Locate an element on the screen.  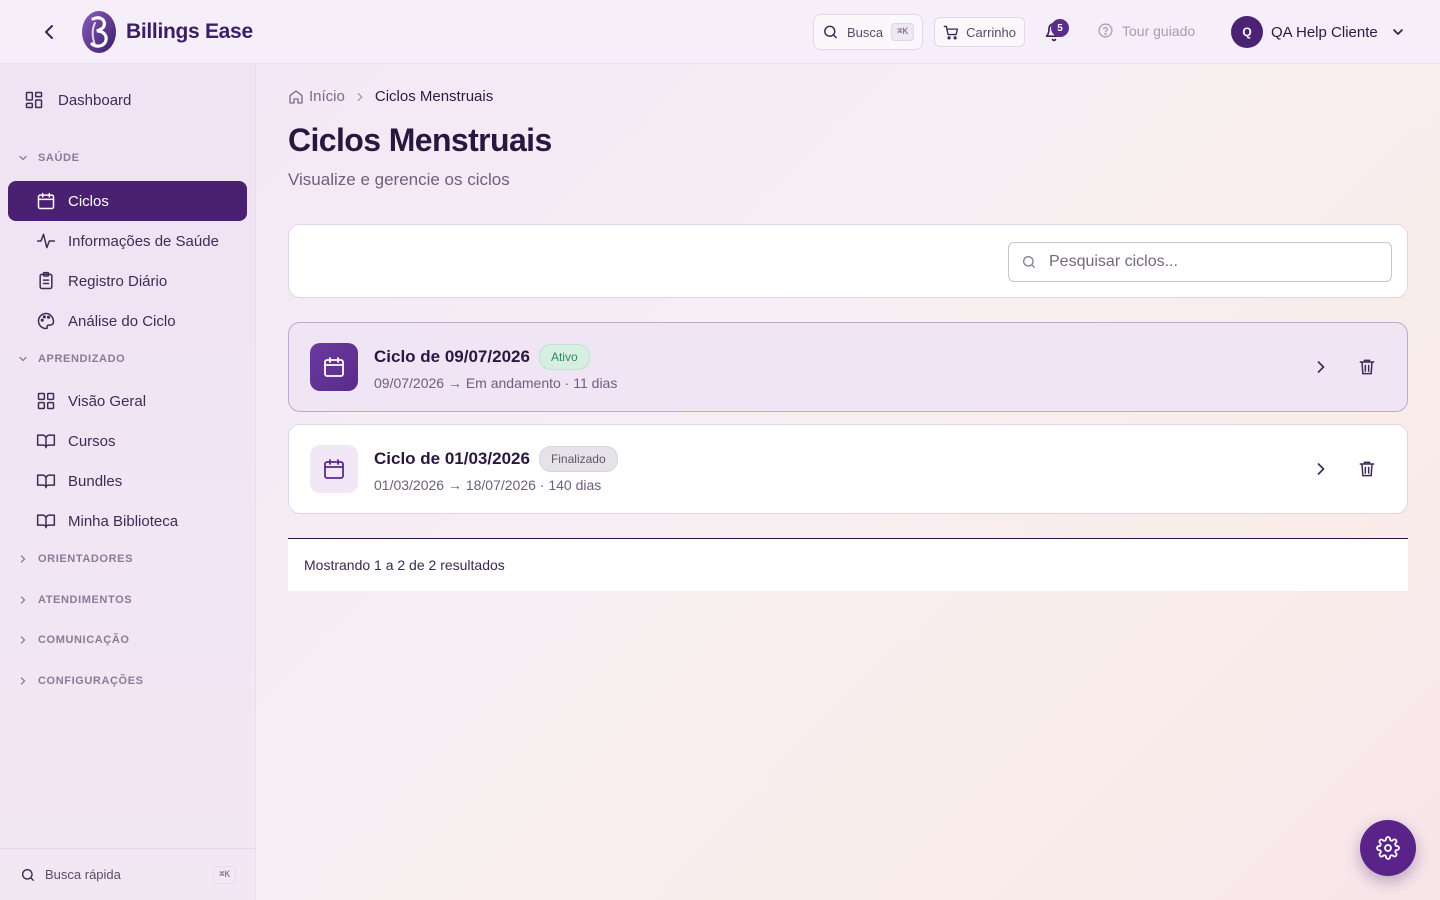
section-label: ATENDIMENTOS is located at coordinates (85, 600).